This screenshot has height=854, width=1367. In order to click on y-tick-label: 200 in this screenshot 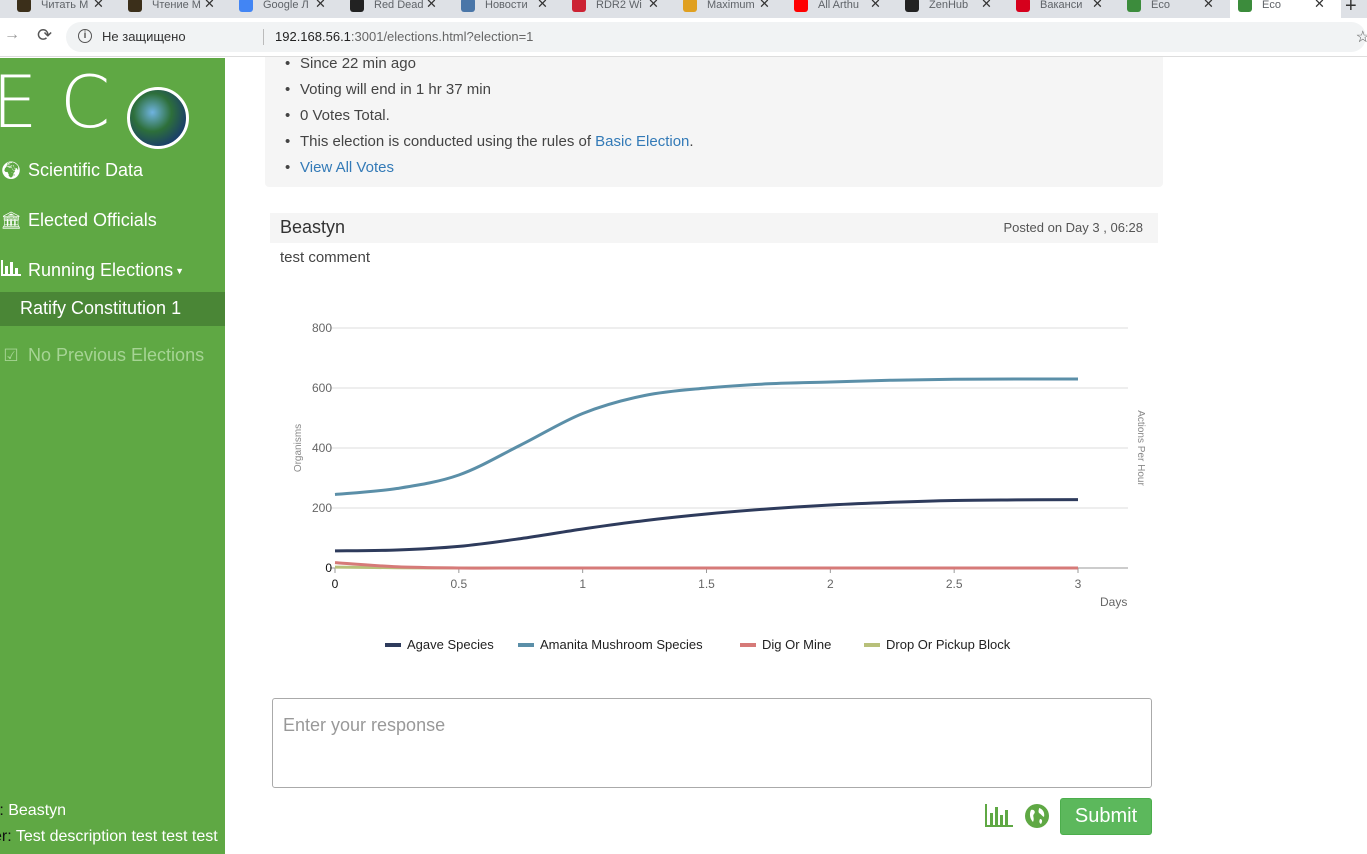, I will do `click(322, 508)`.